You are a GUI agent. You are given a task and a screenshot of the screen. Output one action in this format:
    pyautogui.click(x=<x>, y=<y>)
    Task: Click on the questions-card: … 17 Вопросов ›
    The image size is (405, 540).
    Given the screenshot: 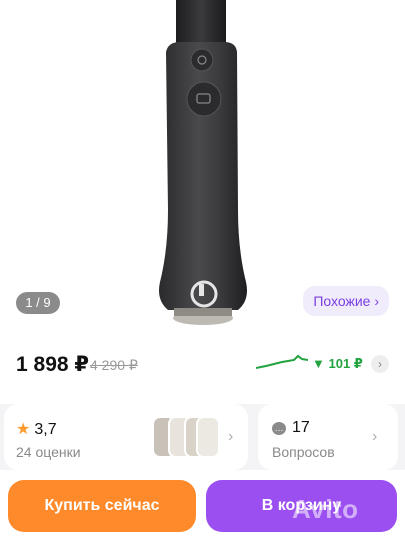 What is the action you would take?
    pyautogui.click(x=328, y=437)
    